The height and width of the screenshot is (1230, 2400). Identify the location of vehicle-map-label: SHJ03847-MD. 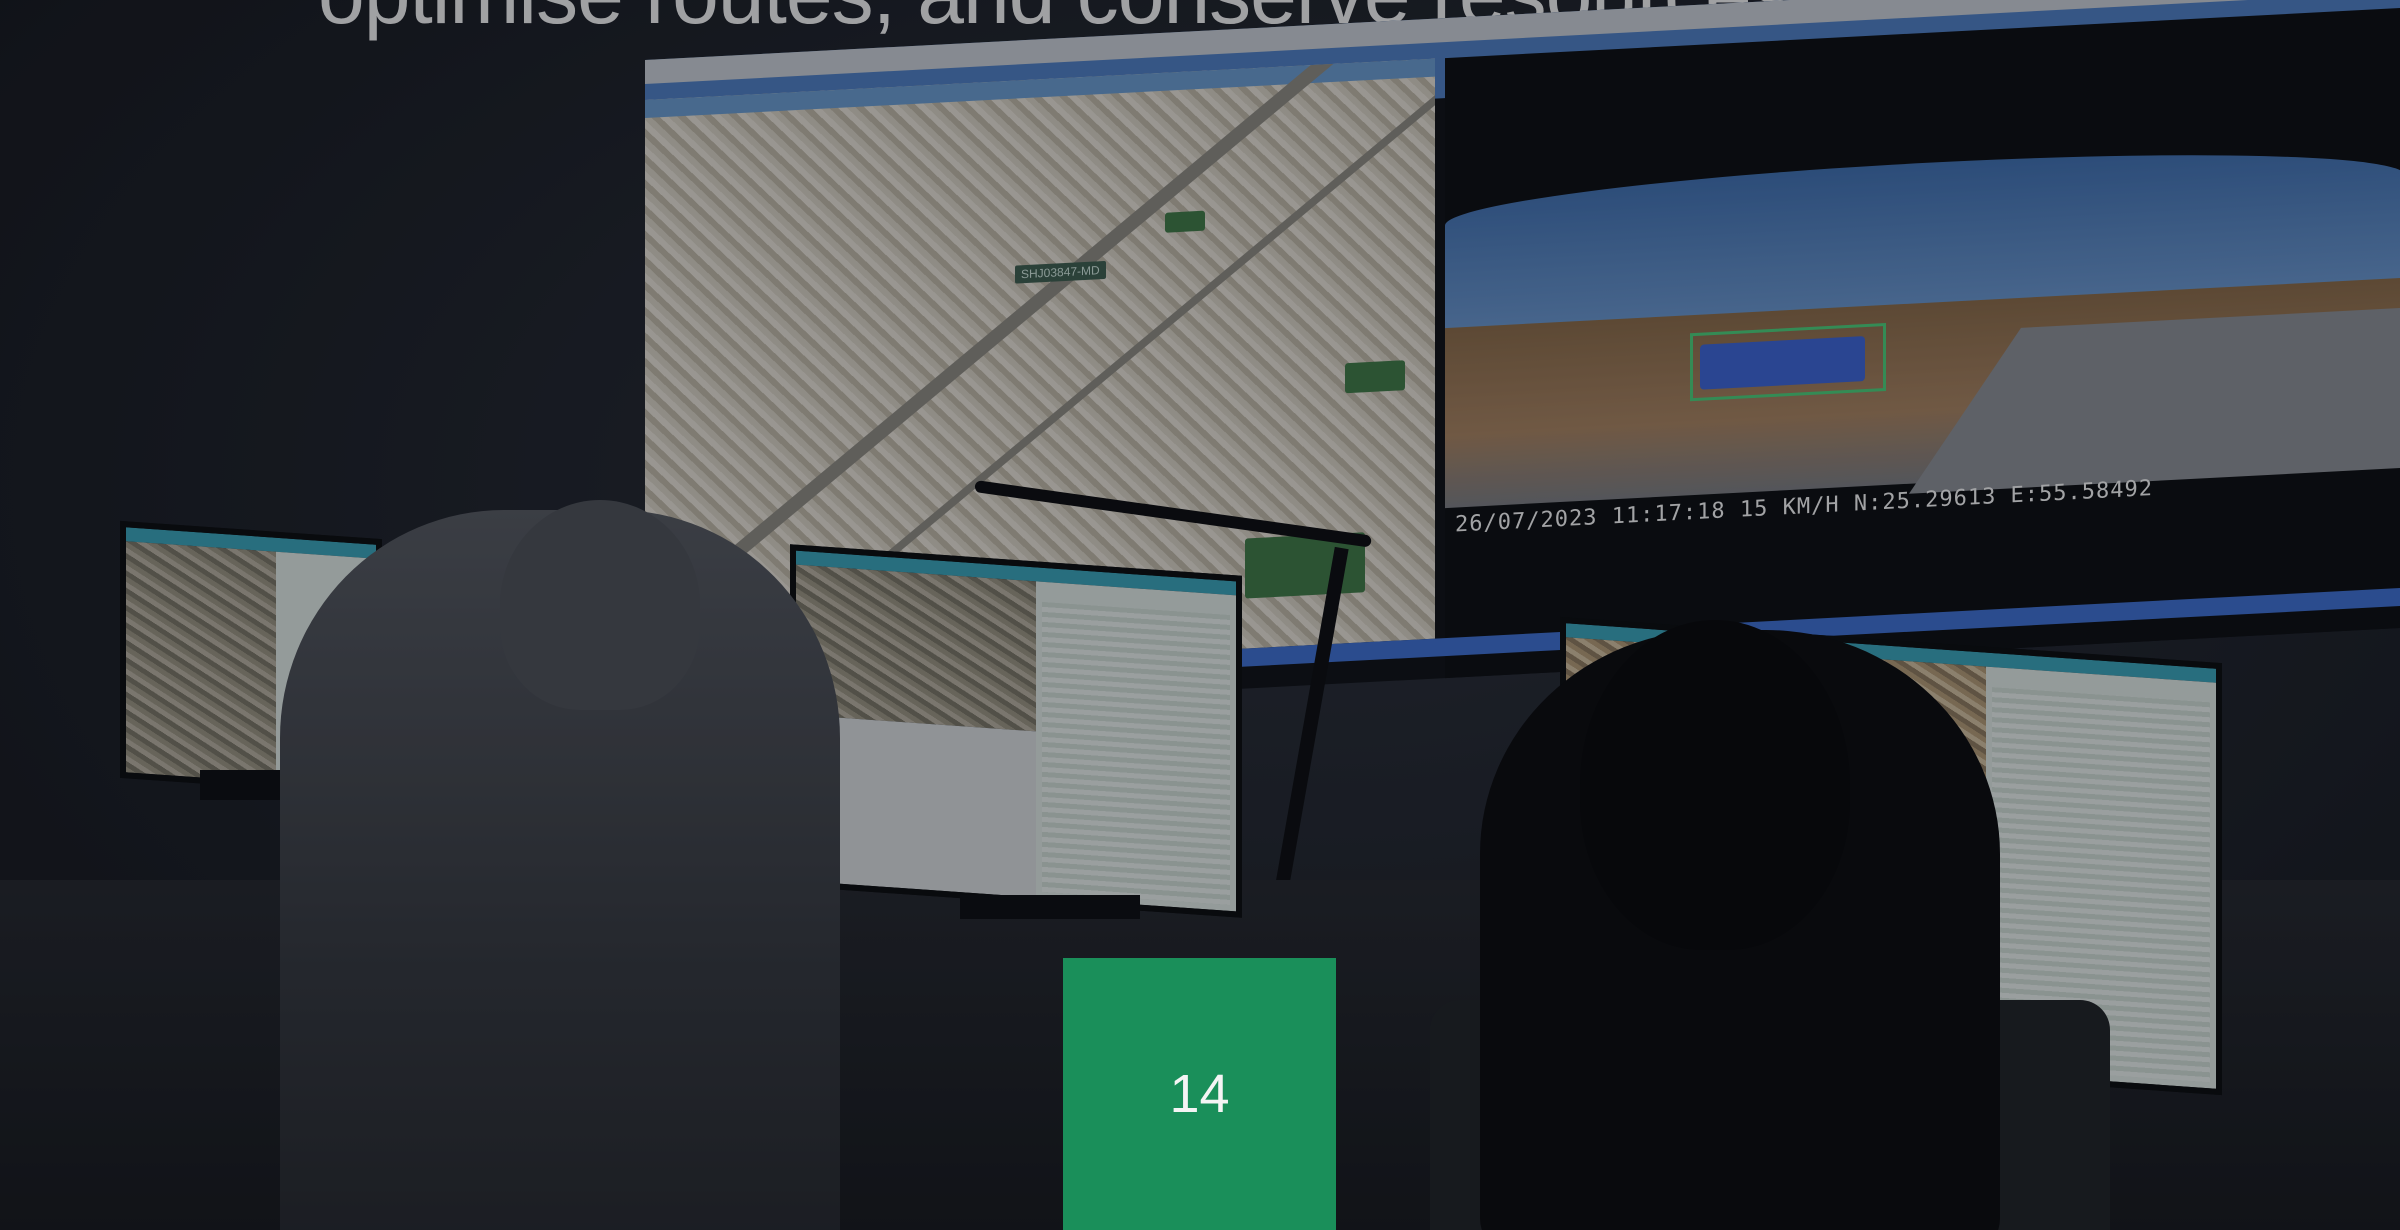
(1060, 272).